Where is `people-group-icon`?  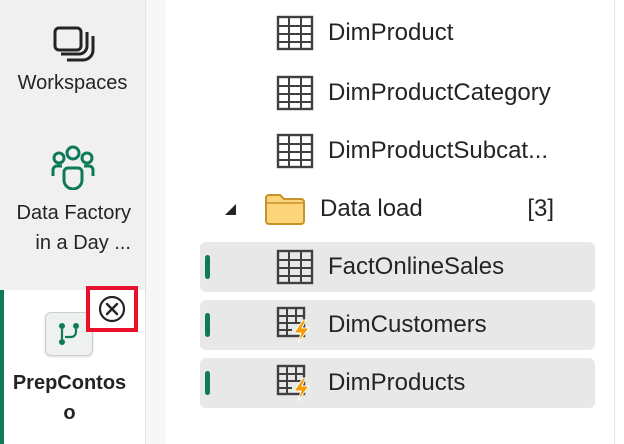 people-group-icon is located at coordinates (72, 167).